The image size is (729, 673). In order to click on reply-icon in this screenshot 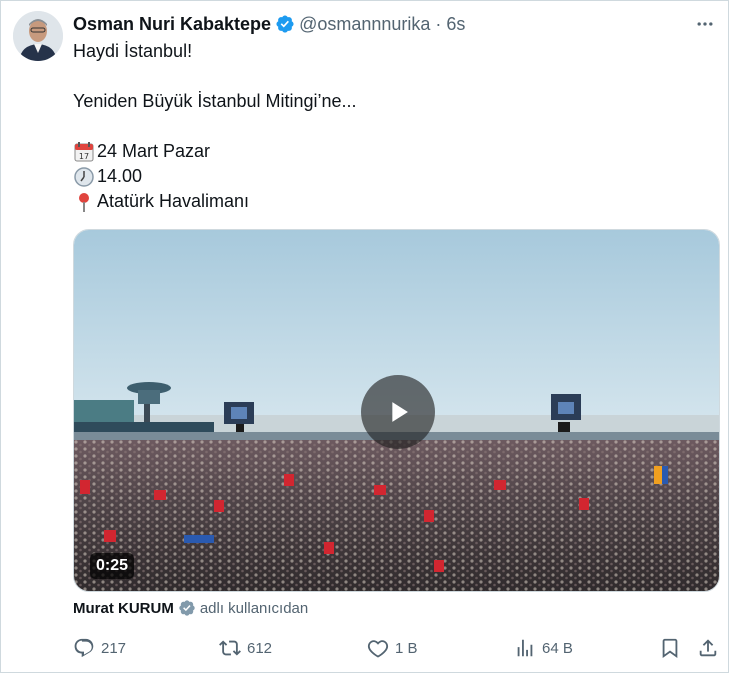, I will do `click(84, 648)`.